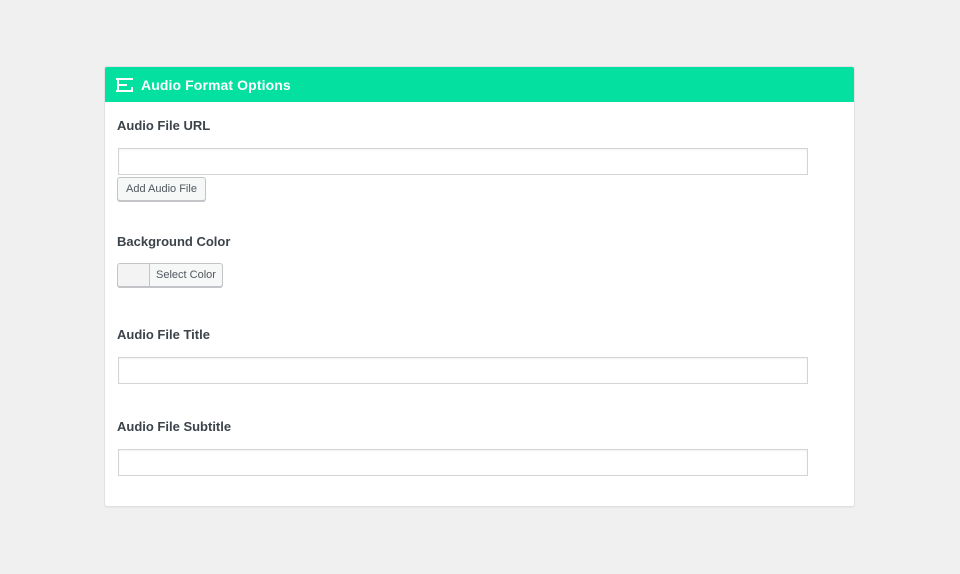 Image resolution: width=960 pixels, height=574 pixels. I want to click on color-swatch, so click(134, 275).